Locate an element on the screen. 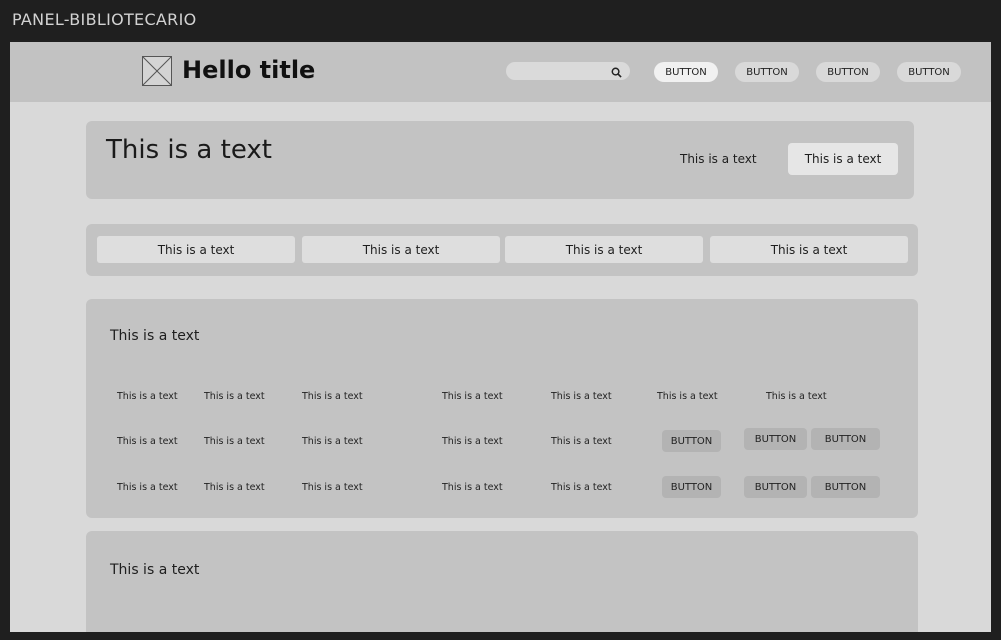 The image size is (1001, 640). nav-button-4: BUTTON is located at coordinates (929, 72).